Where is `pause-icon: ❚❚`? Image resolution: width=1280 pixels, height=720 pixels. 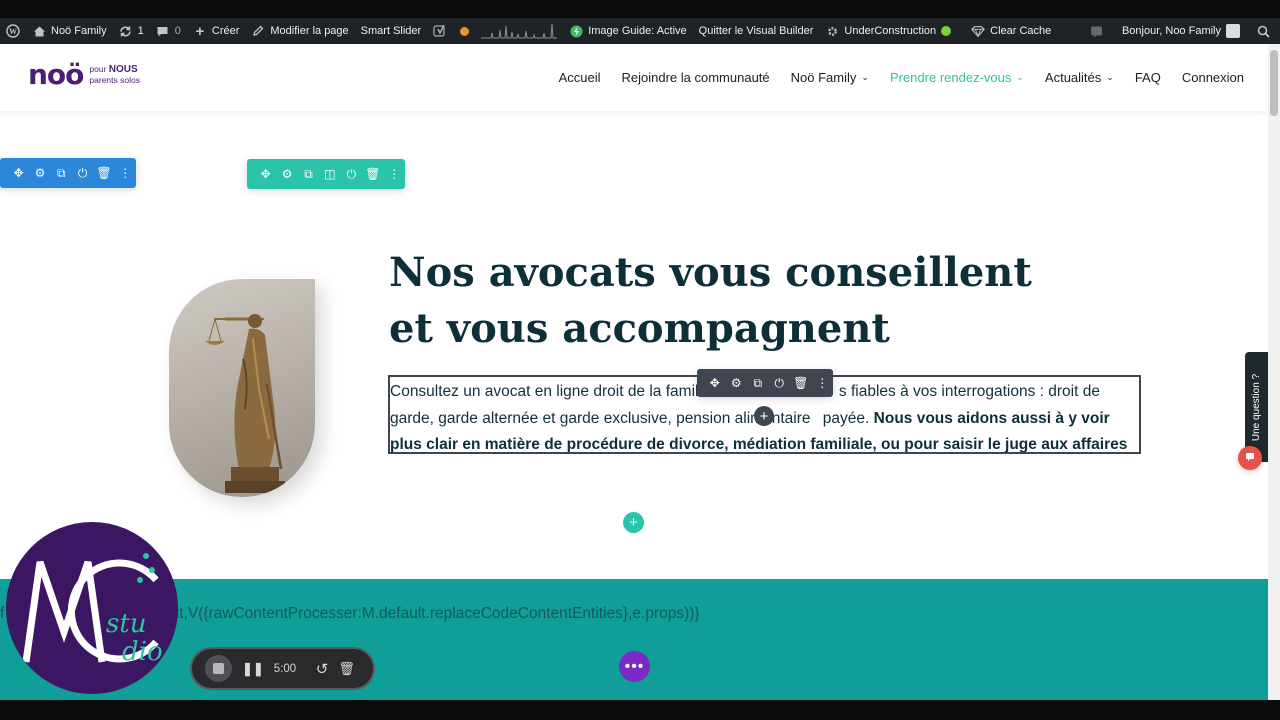 pause-icon: ❚❚ is located at coordinates (253, 669).